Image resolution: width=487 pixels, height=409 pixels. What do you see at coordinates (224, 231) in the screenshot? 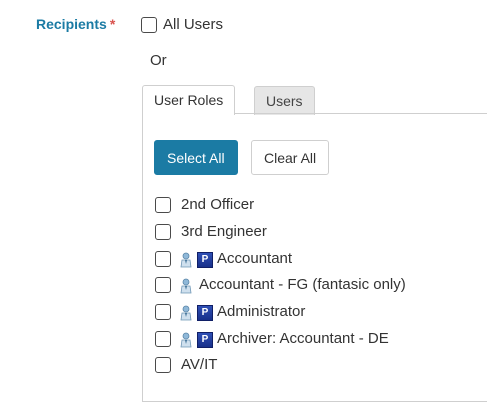
I see `role-label: 3rd Engineer` at bounding box center [224, 231].